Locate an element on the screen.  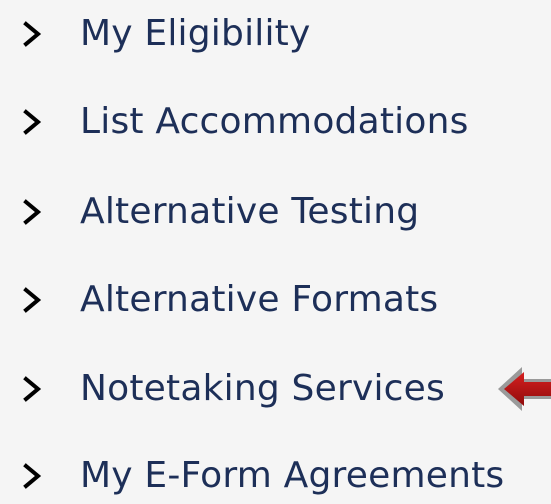
menu-item-my-eligibility: My Eligibility is located at coordinates (275, 34).